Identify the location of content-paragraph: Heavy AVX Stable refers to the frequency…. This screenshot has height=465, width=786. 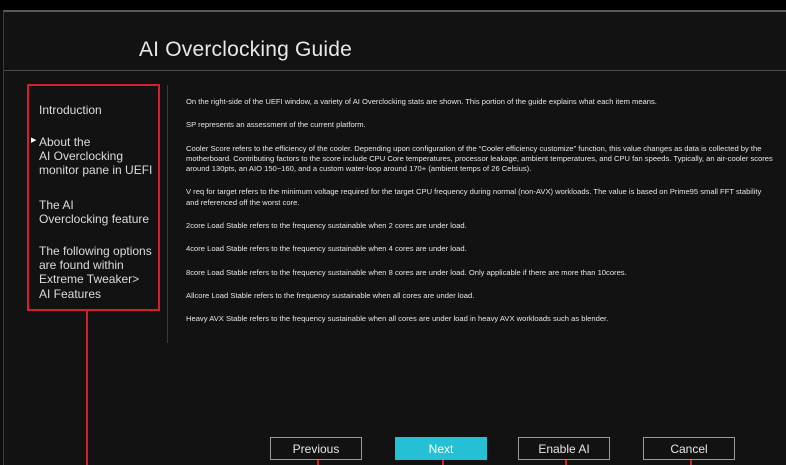
(397, 319).